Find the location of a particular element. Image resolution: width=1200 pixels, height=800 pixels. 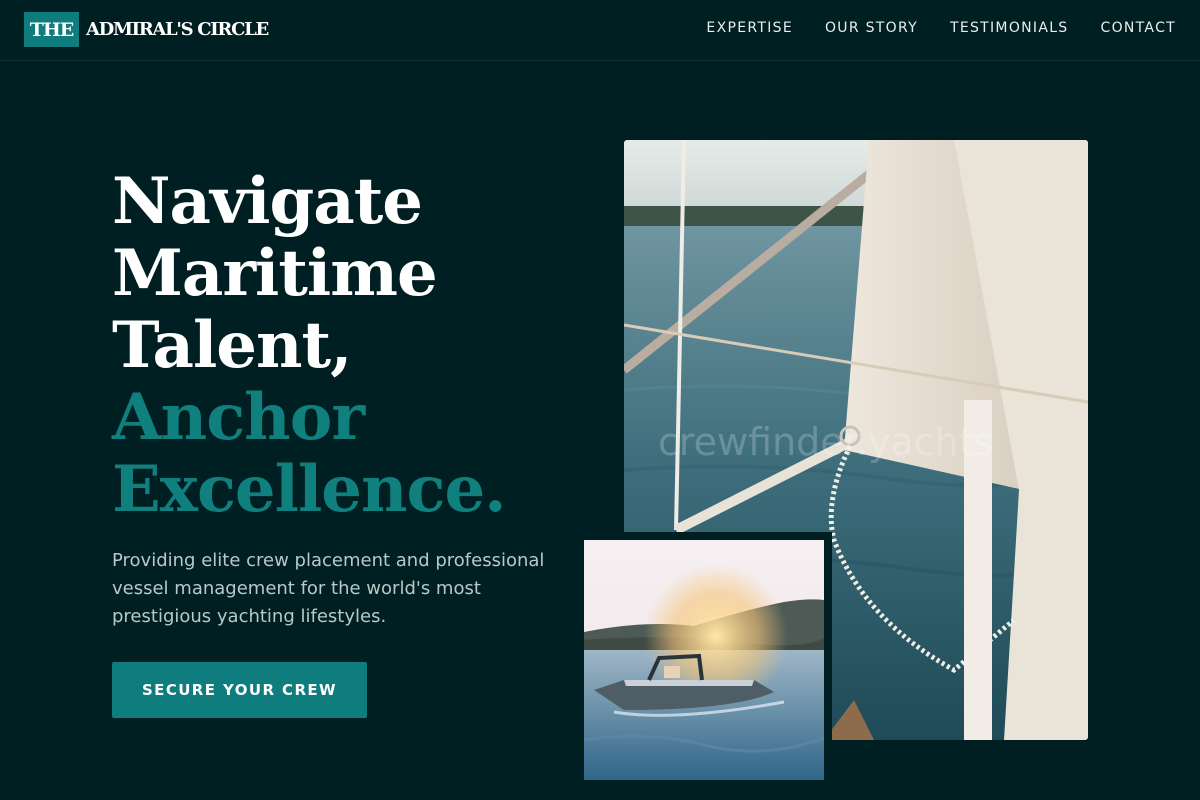

nav-link-contact: CONTACT is located at coordinates (1139, 28).